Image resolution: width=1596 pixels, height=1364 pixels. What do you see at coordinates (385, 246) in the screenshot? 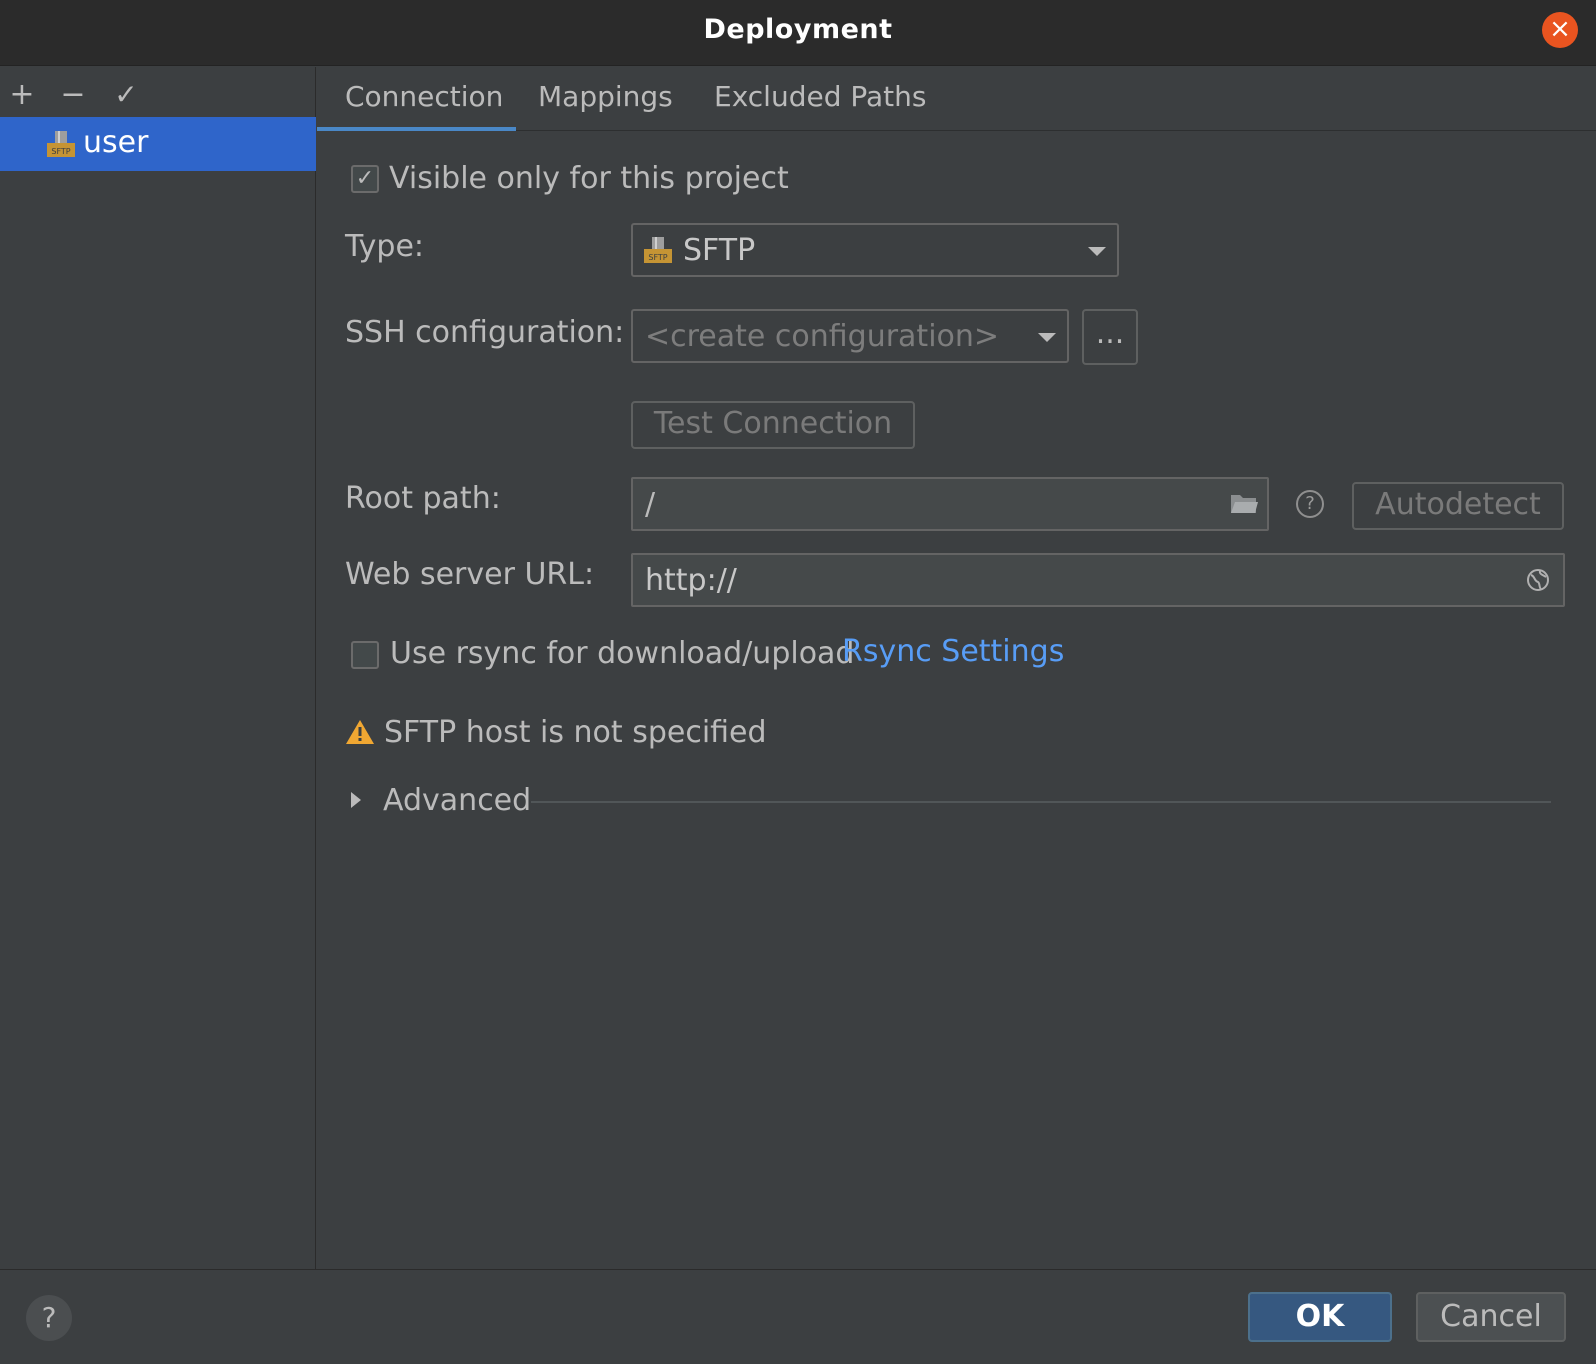
I see `type-label: Type:` at bounding box center [385, 246].